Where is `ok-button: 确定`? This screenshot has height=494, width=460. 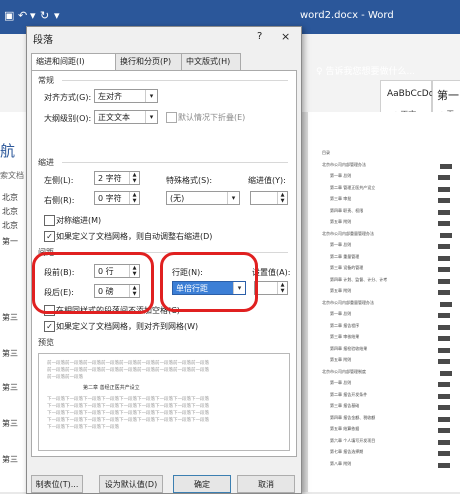 ok-button: 确定 is located at coordinates (202, 484).